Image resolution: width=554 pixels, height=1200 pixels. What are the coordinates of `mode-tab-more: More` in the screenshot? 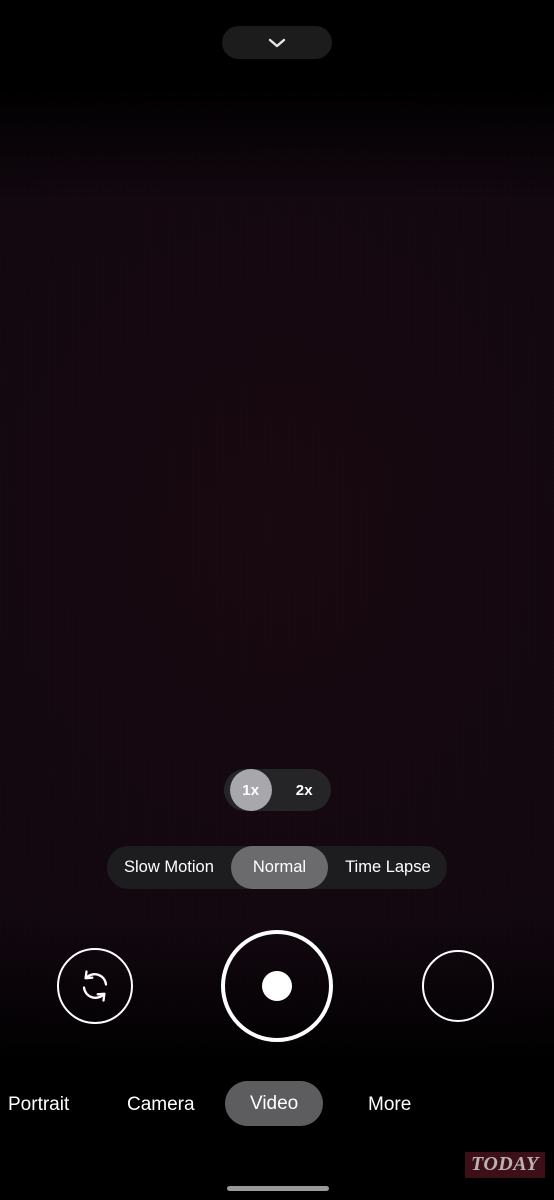 It's located at (389, 1104).